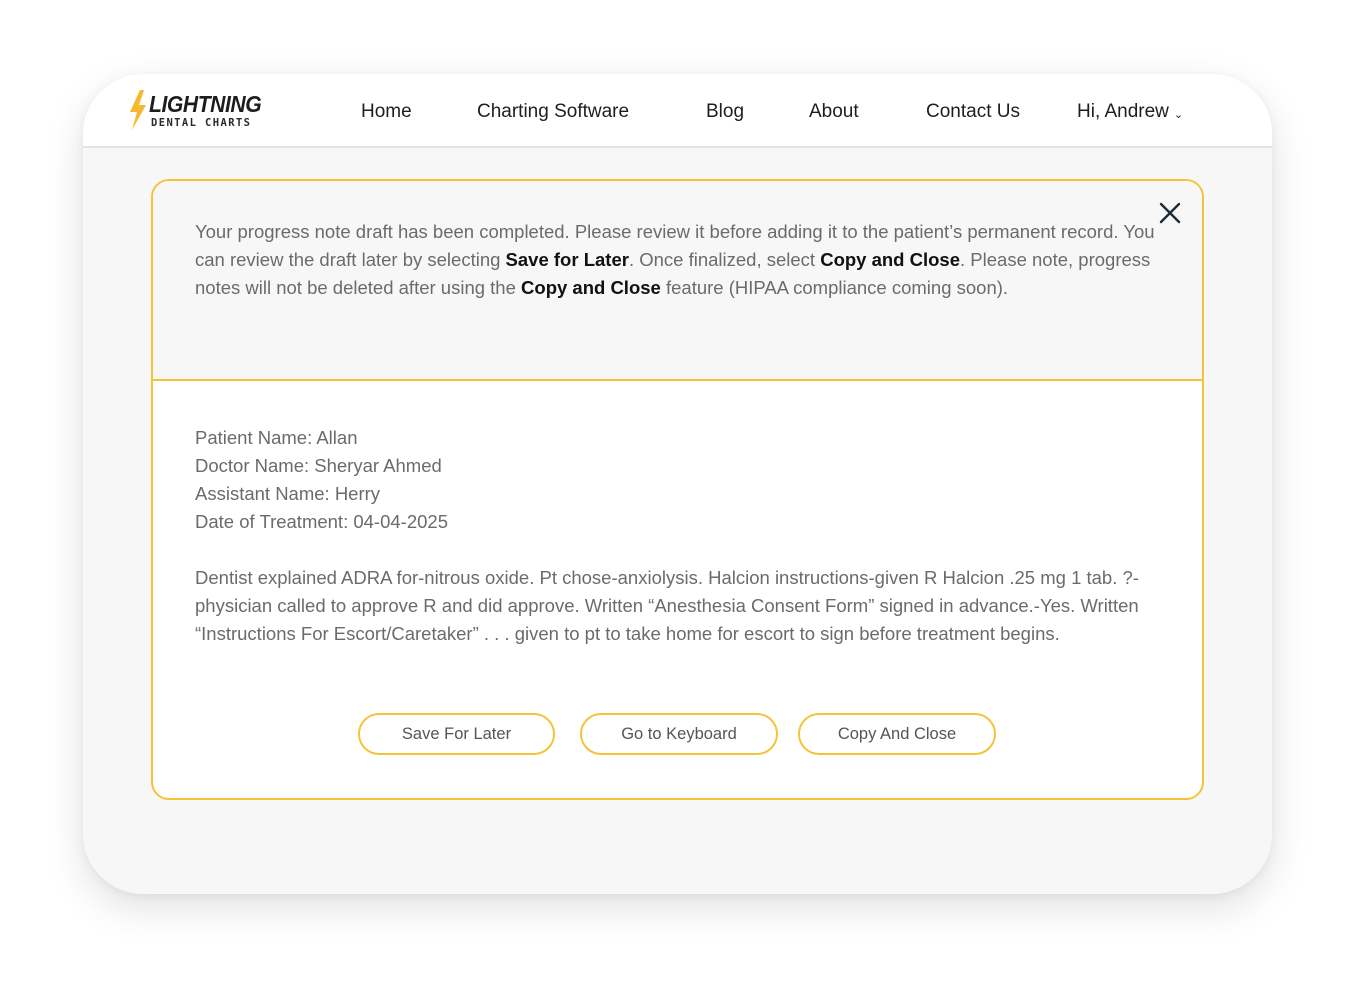 Image resolution: width=1355 pixels, height=983 pixels. Describe the element at coordinates (1178, 115) in the screenshot. I see `chevron-down-icon: ⌄` at that location.